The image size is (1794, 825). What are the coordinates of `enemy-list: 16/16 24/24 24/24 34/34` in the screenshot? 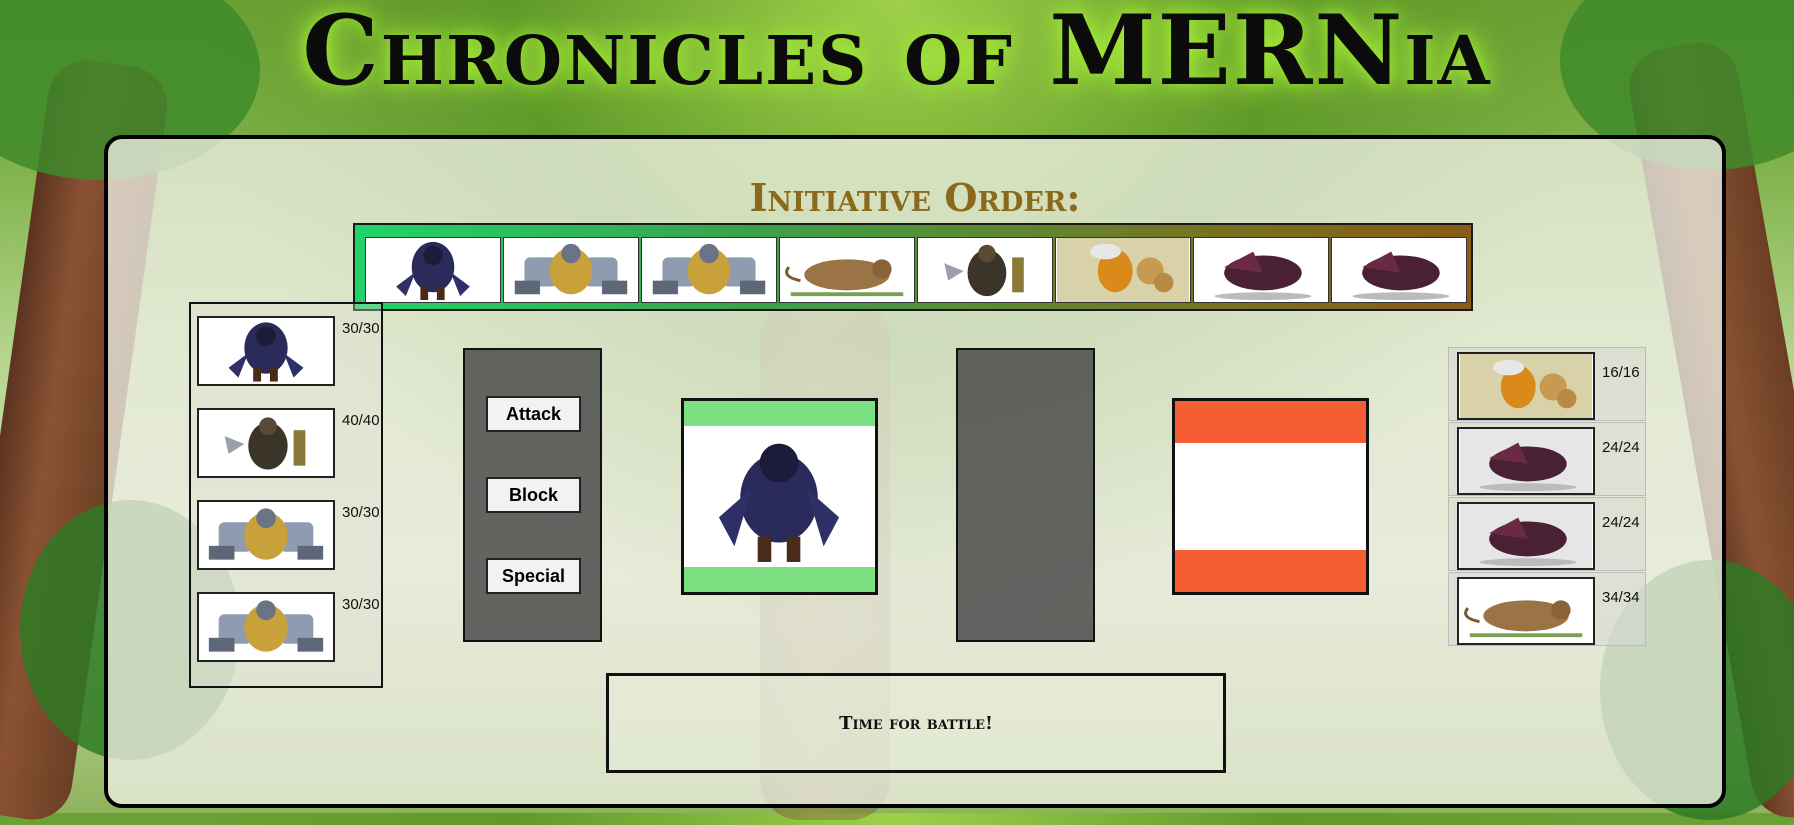 It's located at (1547, 497).